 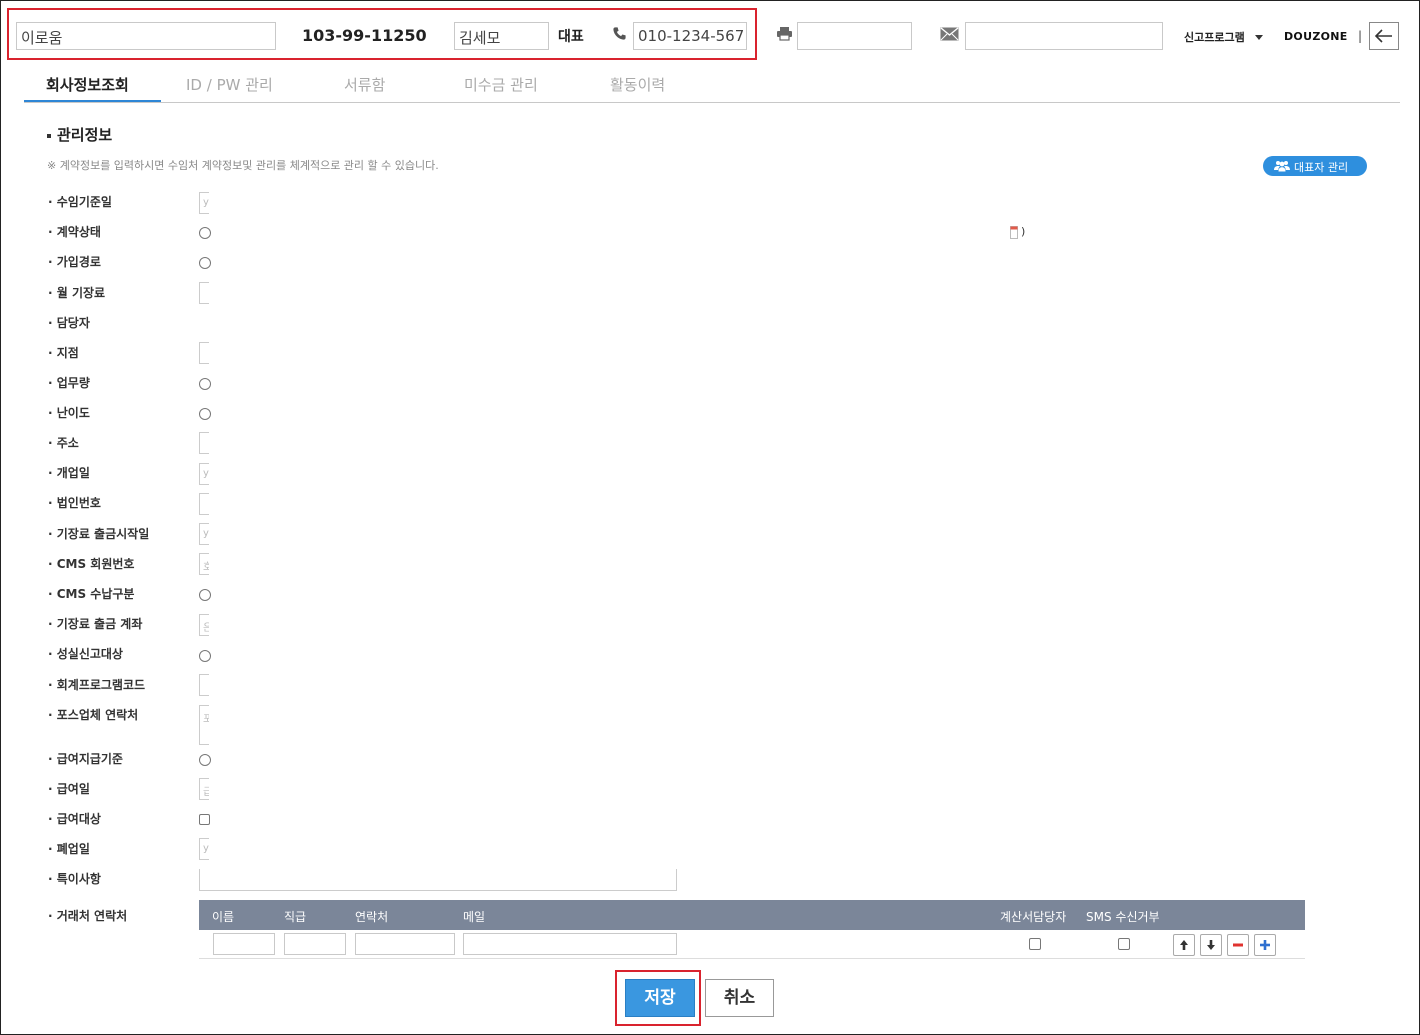 I want to click on field-label-workload: · 업무량, so click(x=69, y=383).